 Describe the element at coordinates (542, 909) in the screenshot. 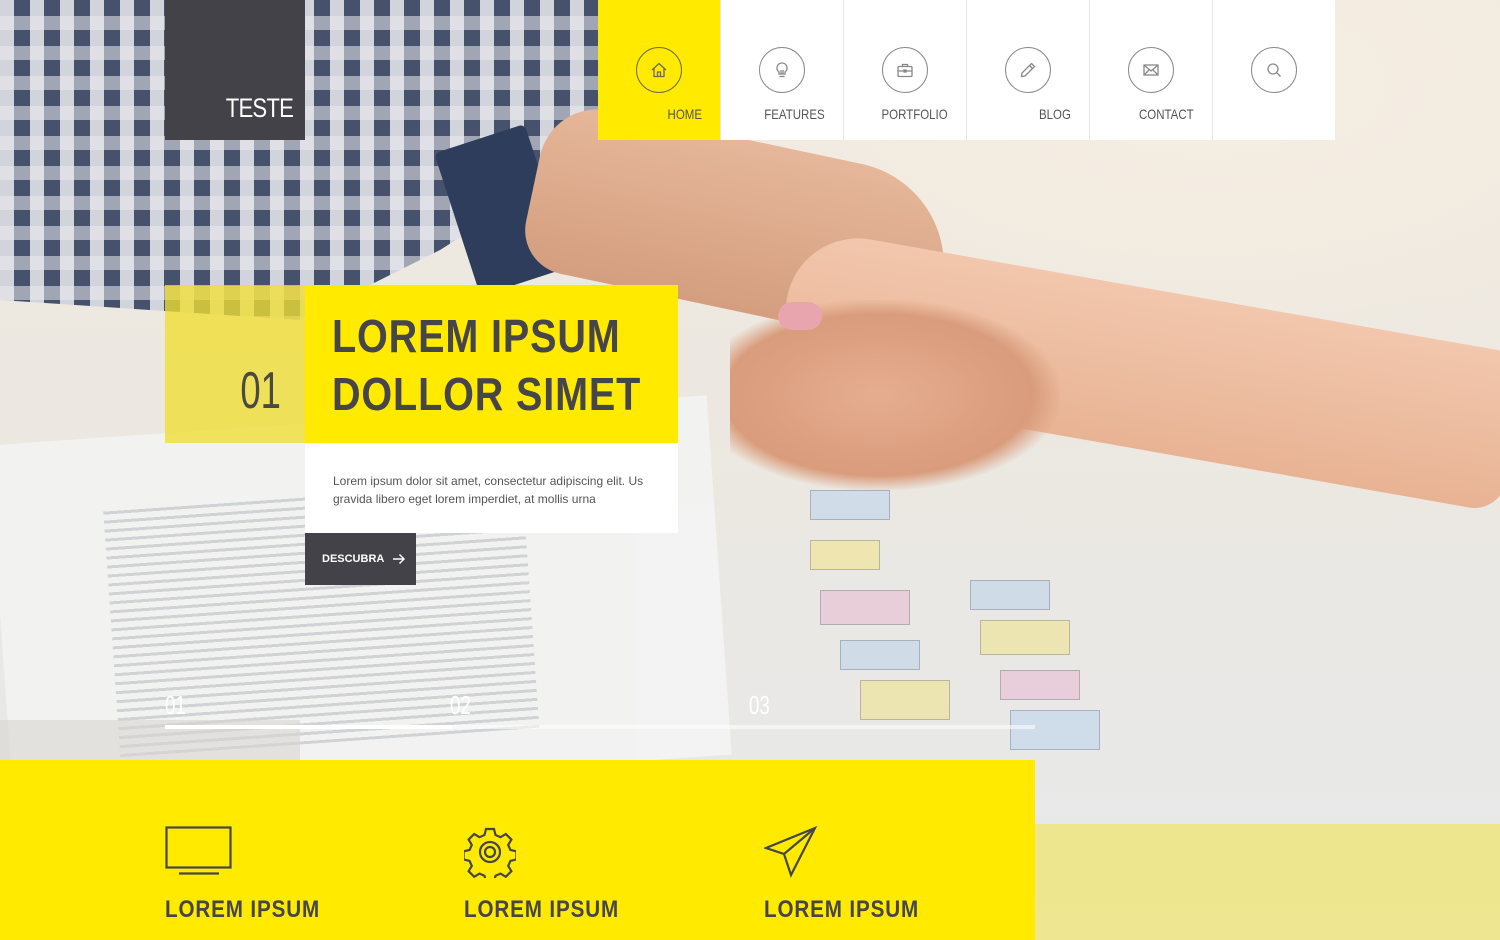

I see `feature-title-2: LOREM IPSUM` at that location.